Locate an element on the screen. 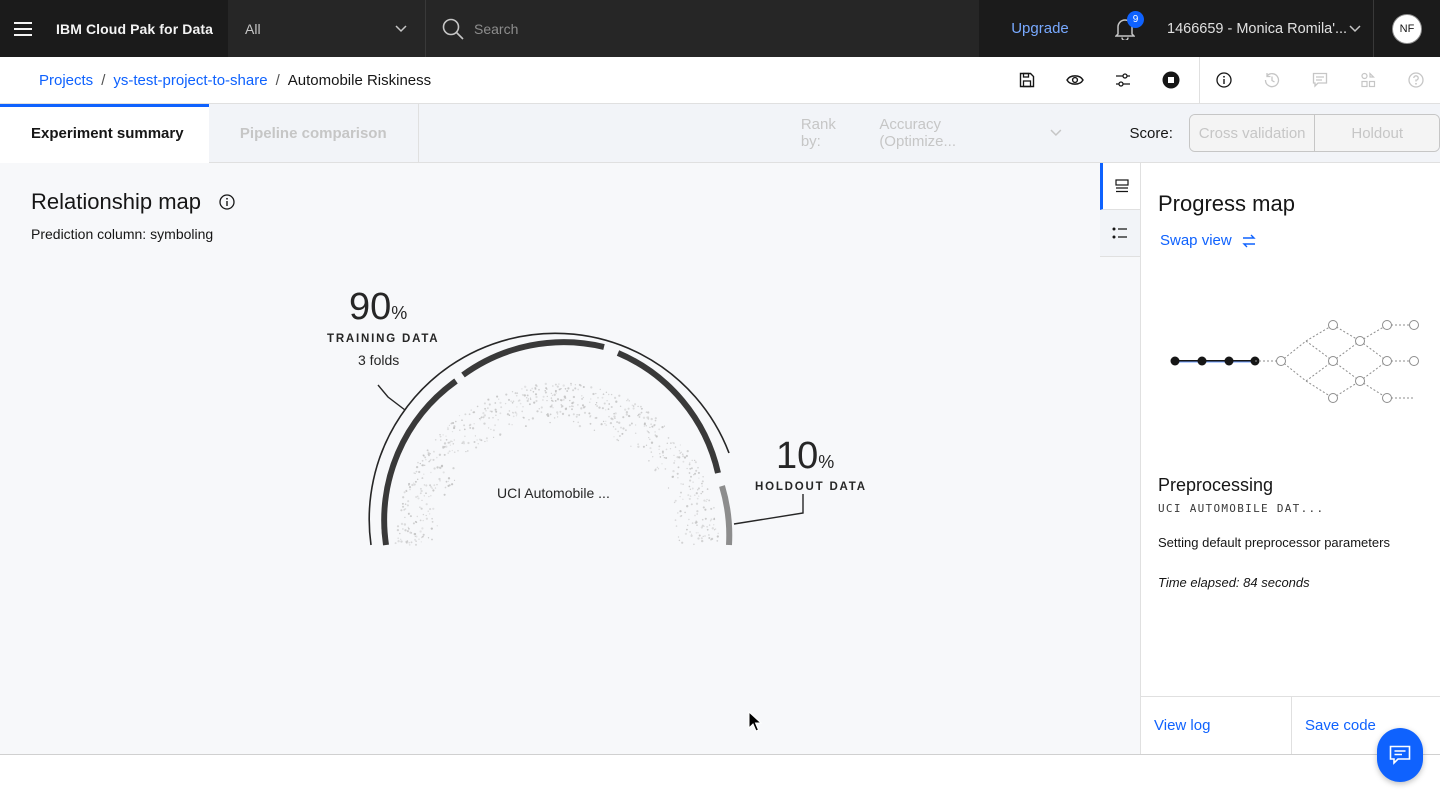  swap-arrows-icon is located at coordinates (1249, 240).